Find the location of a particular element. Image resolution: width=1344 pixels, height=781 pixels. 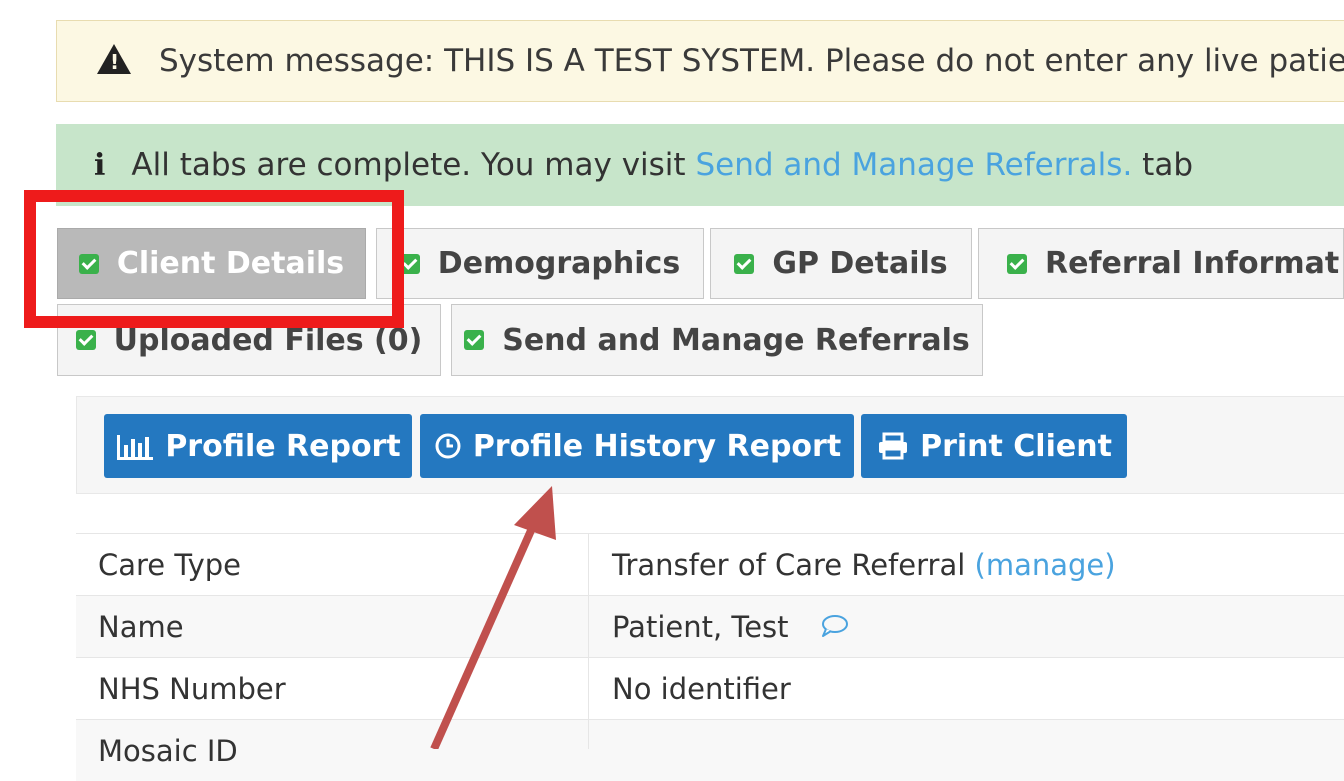

tab-referral-information: Referral Informat is located at coordinates (1161, 263).